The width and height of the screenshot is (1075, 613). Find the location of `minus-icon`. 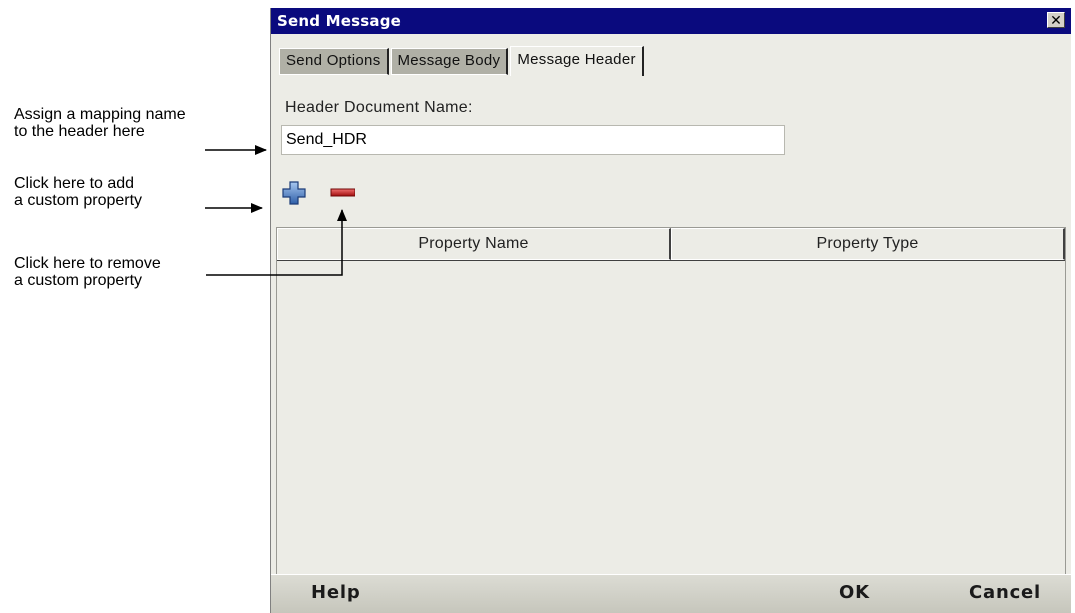

minus-icon is located at coordinates (343, 192).